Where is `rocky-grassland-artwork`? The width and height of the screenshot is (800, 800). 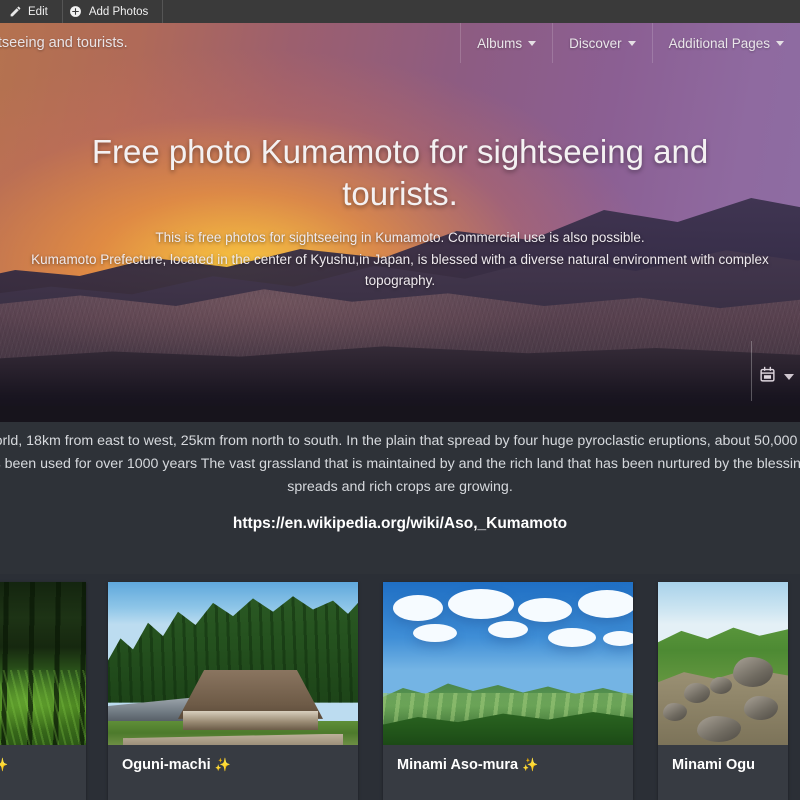 rocky-grassland-artwork is located at coordinates (723, 663).